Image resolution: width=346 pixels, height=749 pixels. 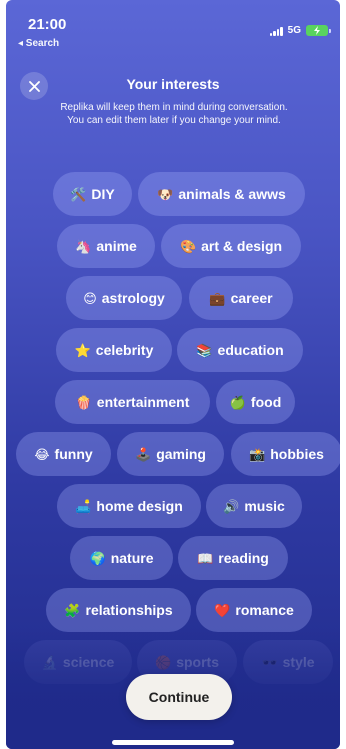 What do you see at coordinates (188, 246) in the screenshot?
I see `palette-icon: 🎨` at bounding box center [188, 246].